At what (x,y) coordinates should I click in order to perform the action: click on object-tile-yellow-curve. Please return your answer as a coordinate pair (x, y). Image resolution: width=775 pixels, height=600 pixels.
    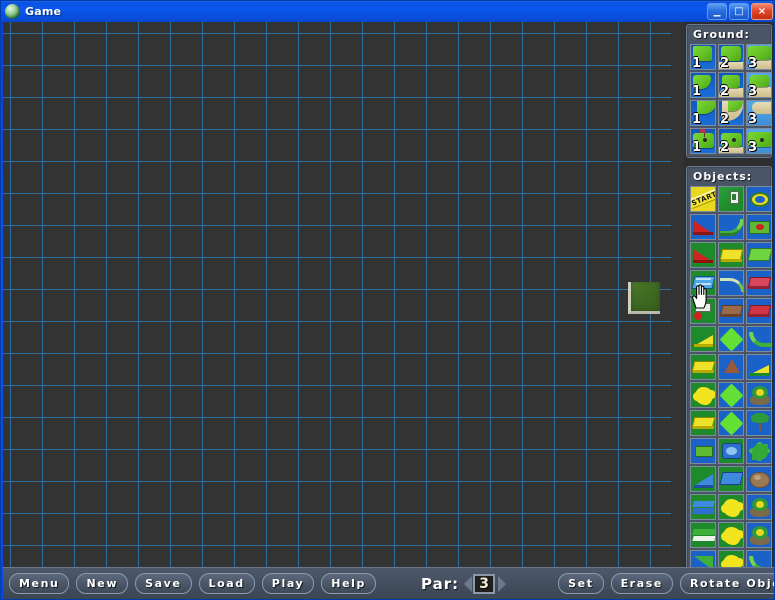
    Looking at the image, I should click on (703, 451).